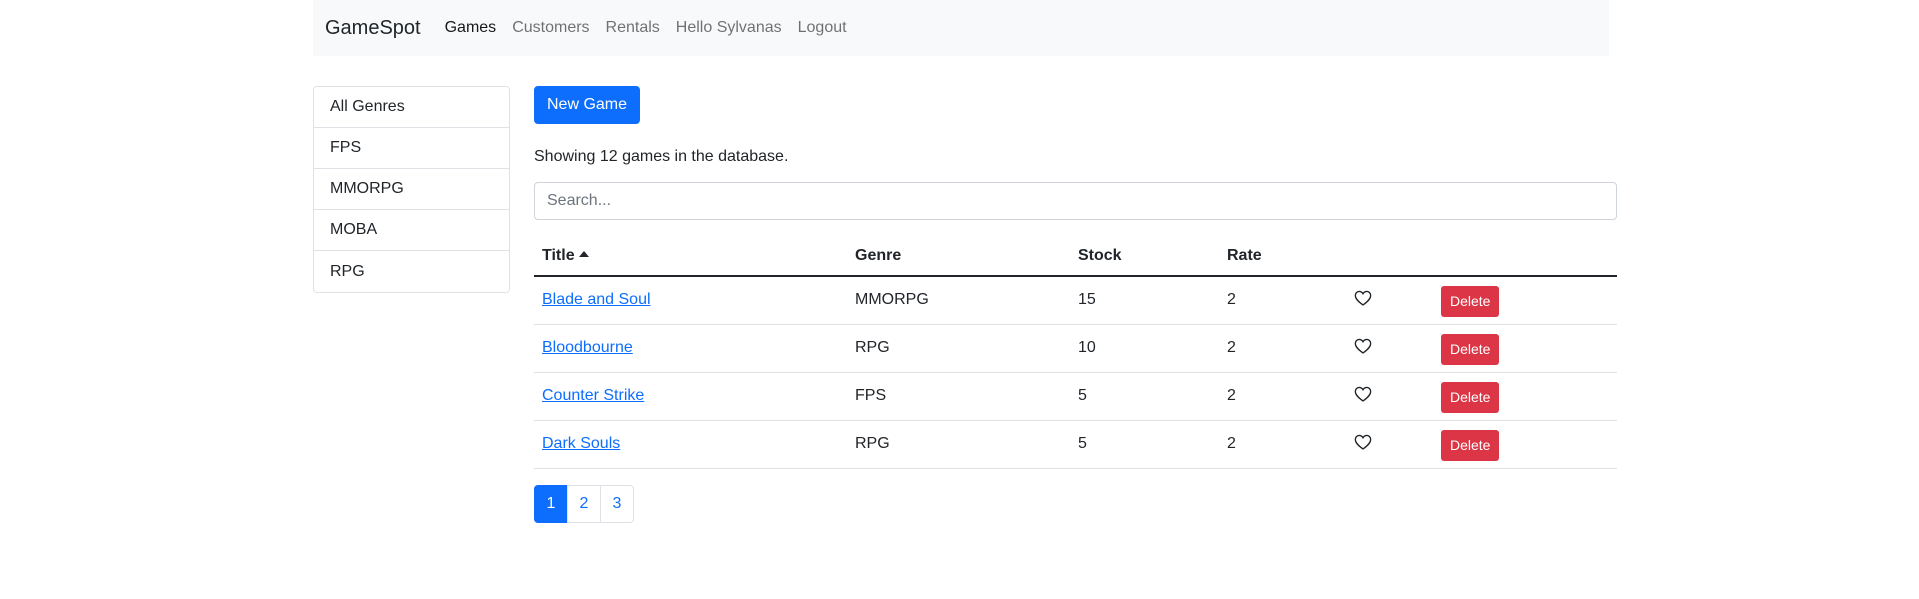 This screenshot has height=599, width=1919. I want to click on genre-item-fps: FPS, so click(411, 148).